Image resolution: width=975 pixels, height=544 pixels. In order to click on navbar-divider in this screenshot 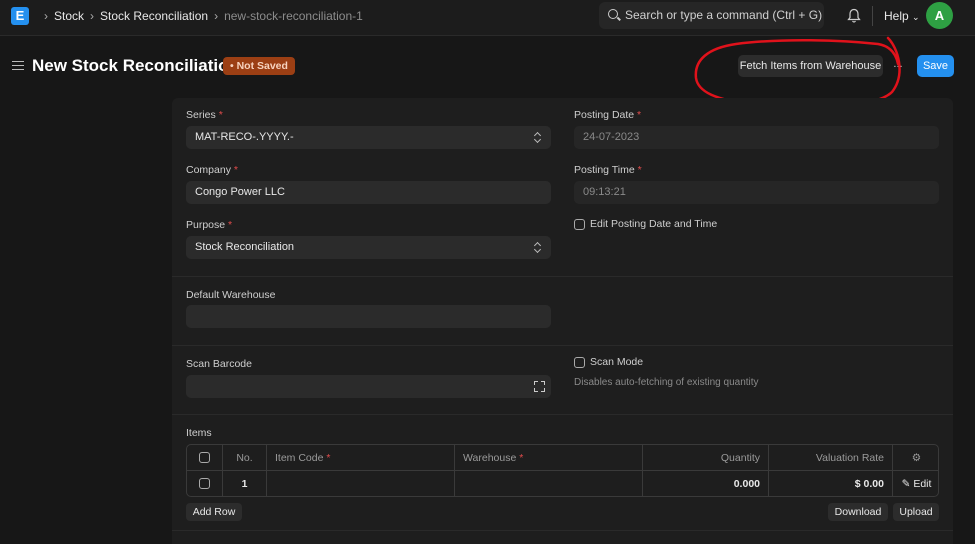, I will do `click(872, 16)`.